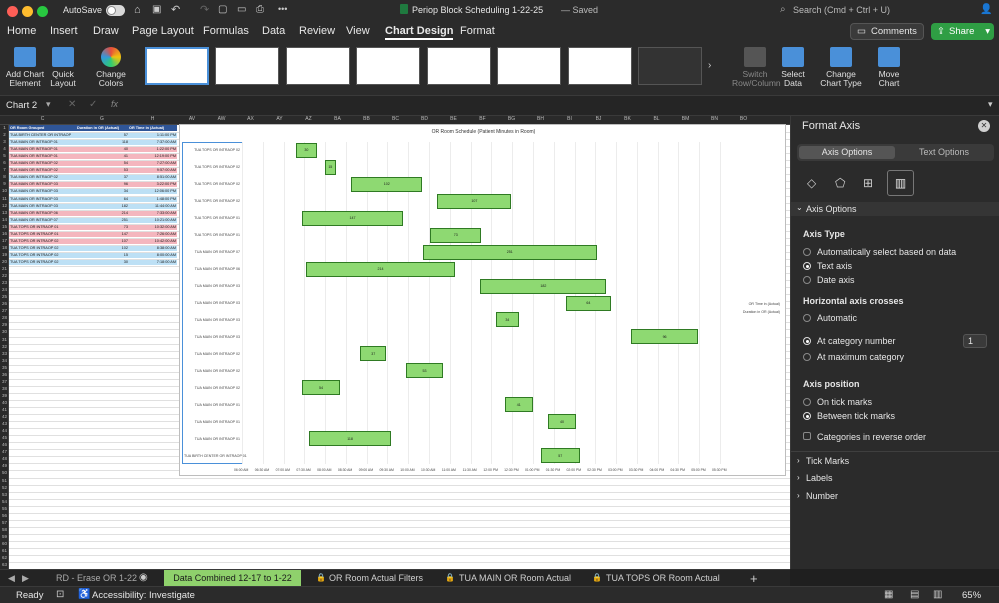  Describe the element at coordinates (887, 31) in the screenshot. I see `comments-button: ▭ Comments` at that location.